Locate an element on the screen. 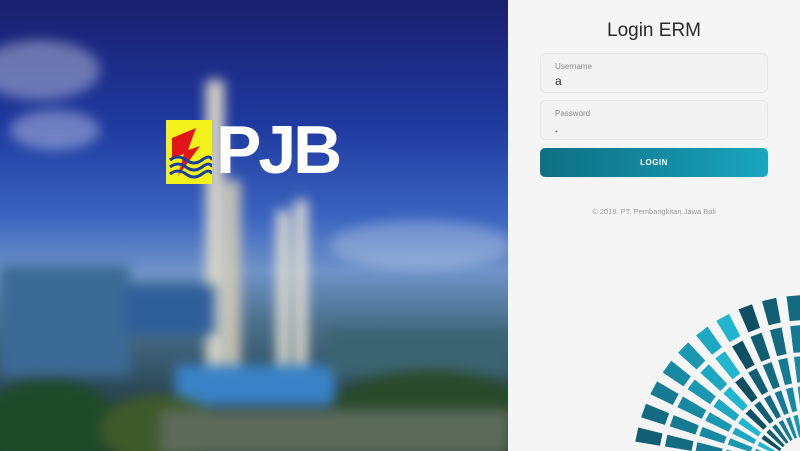 Image resolution: width=800 pixels, height=451 pixels. ground is located at coordinates (334, 430).